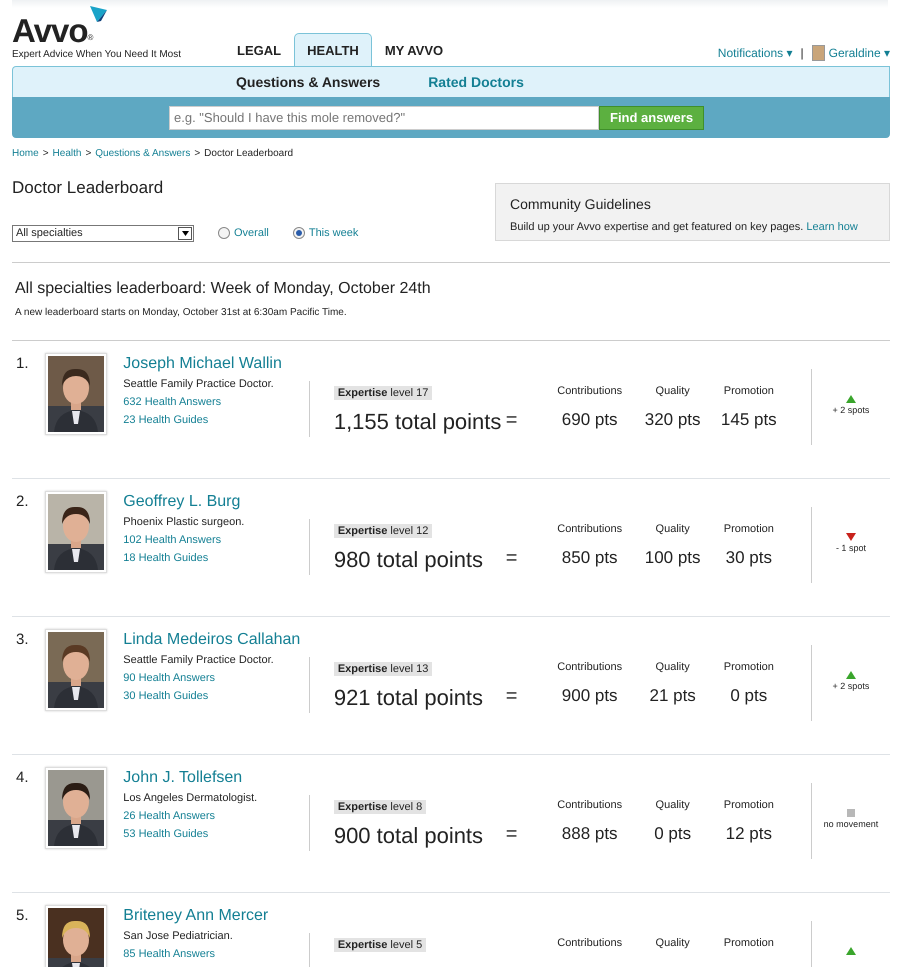  Describe the element at coordinates (418, 422) in the screenshot. I see `total-points: 1,155 total points` at that location.